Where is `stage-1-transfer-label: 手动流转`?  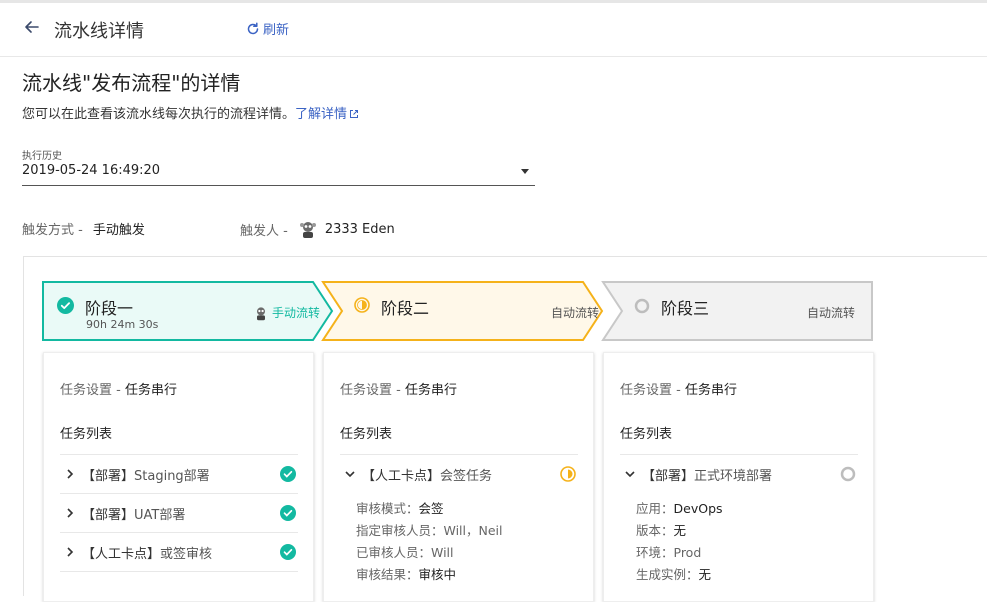 stage-1-transfer-label: 手动流转 is located at coordinates (296, 313).